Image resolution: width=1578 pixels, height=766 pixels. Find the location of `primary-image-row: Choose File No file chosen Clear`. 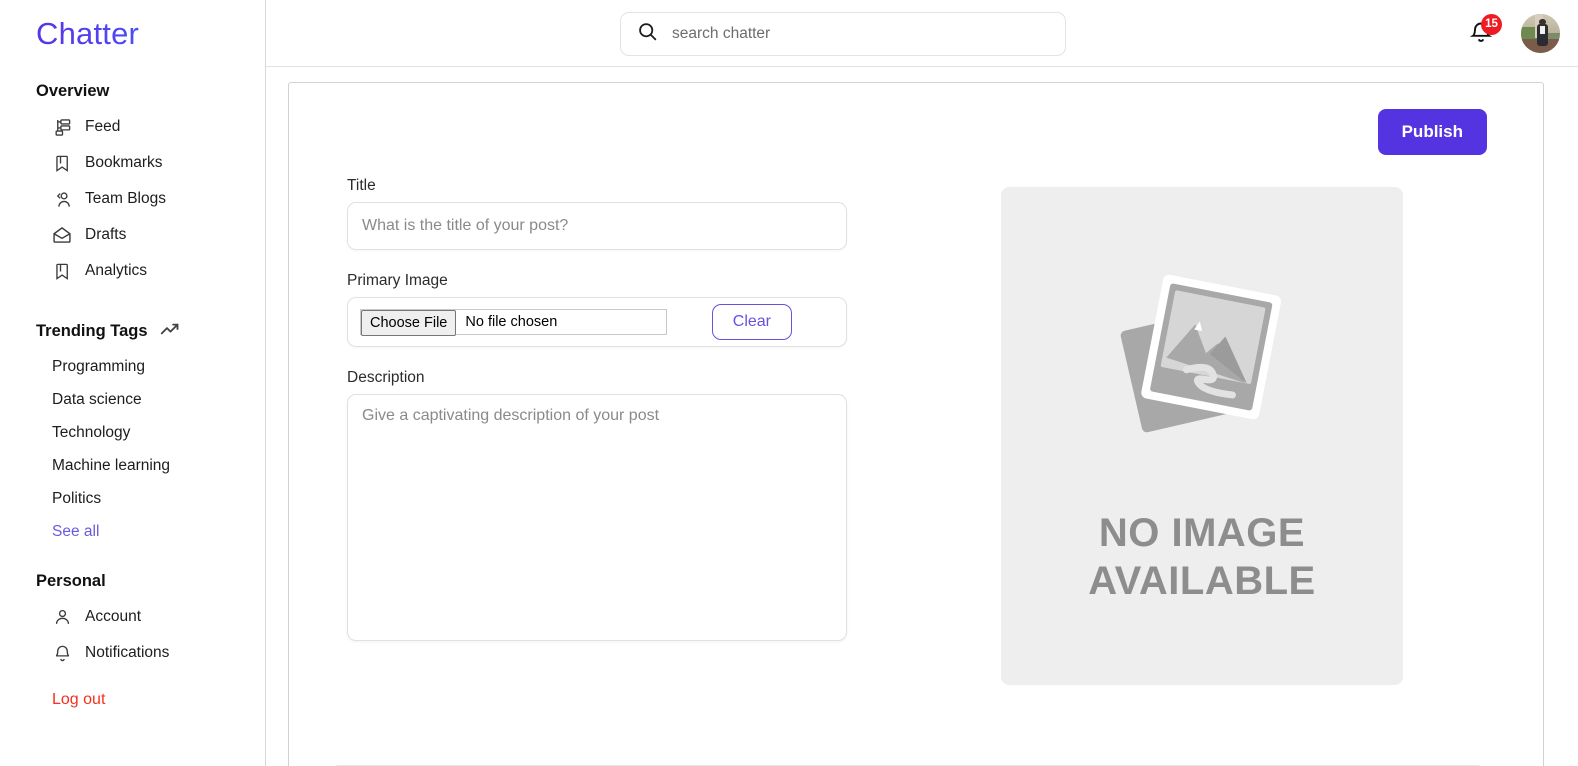

primary-image-row: Choose File No file chosen Clear is located at coordinates (597, 322).